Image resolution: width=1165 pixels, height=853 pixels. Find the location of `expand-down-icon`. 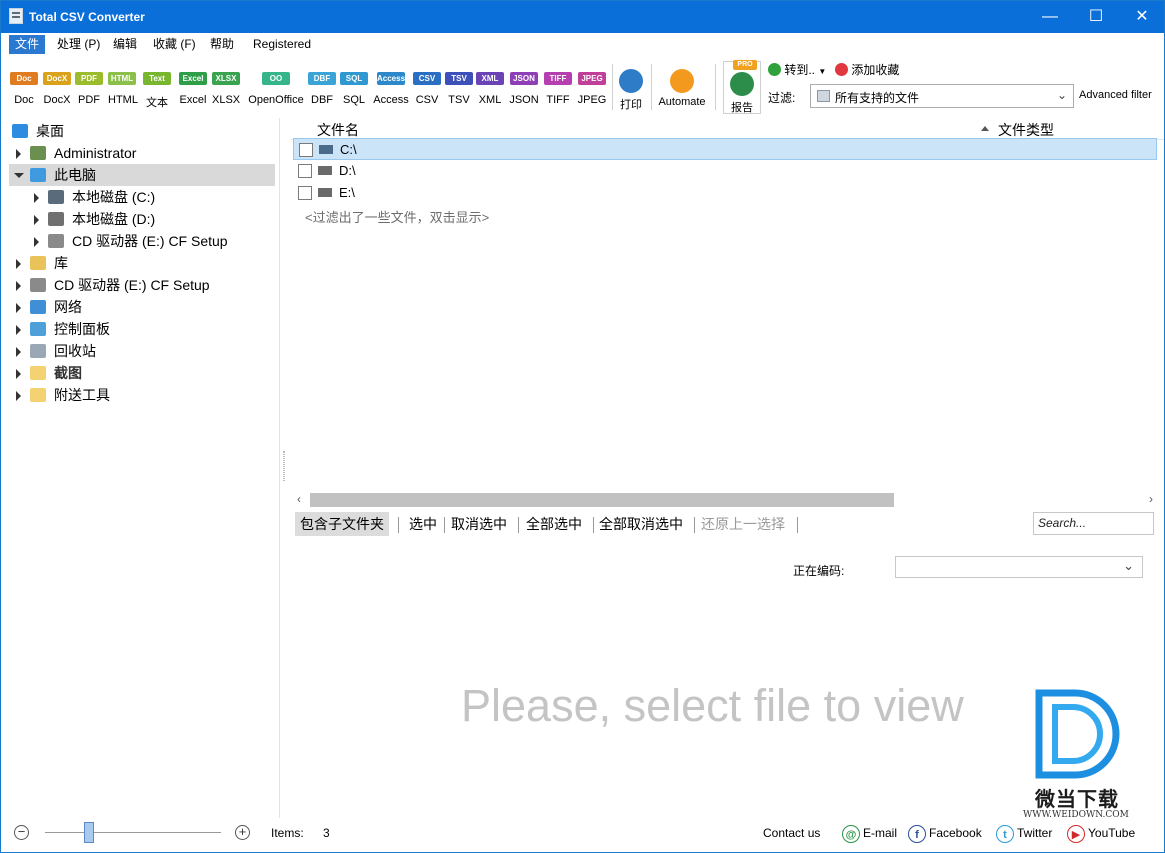

expand-down-icon is located at coordinates (19, 175).